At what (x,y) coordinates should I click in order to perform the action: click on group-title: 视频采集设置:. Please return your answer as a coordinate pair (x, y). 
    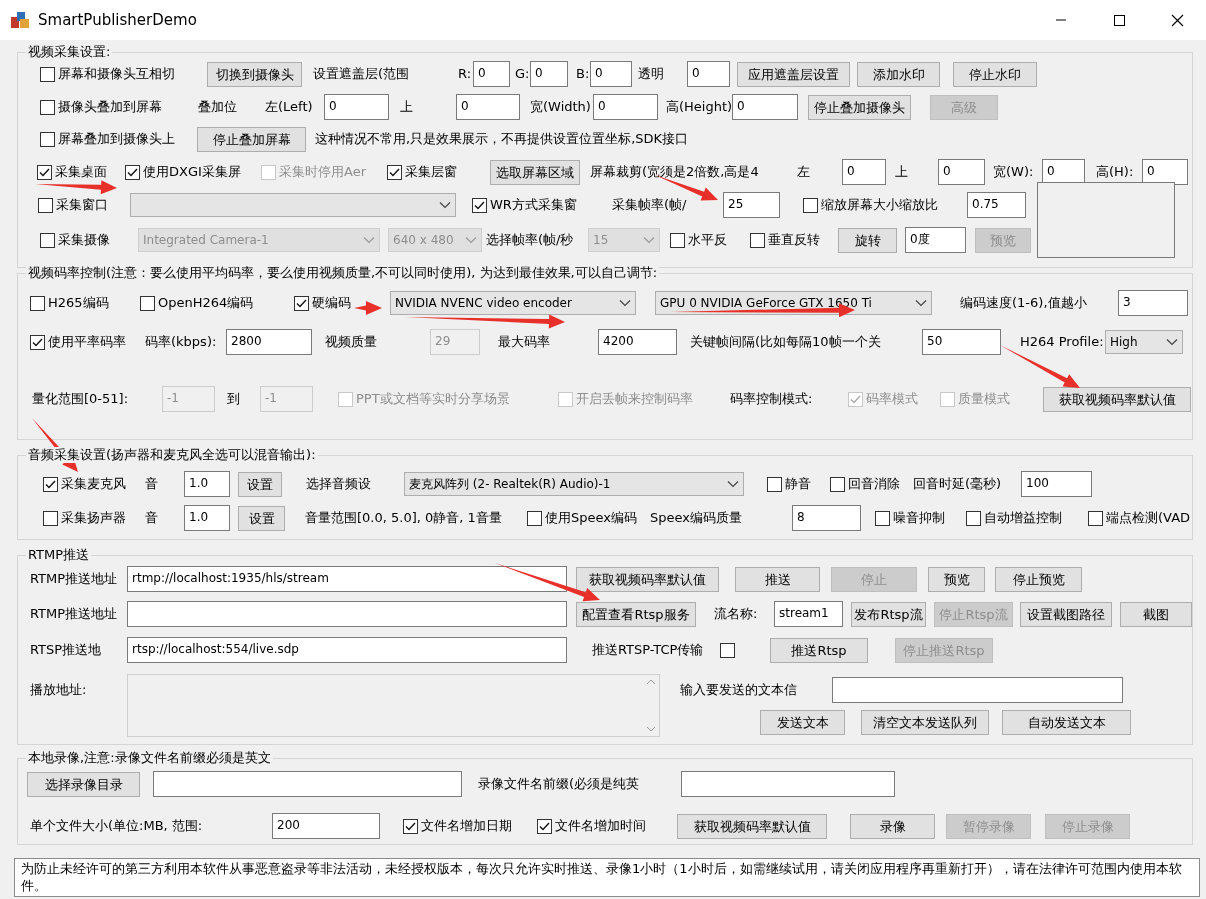
    Looking at the image, I should click on (69, 52).